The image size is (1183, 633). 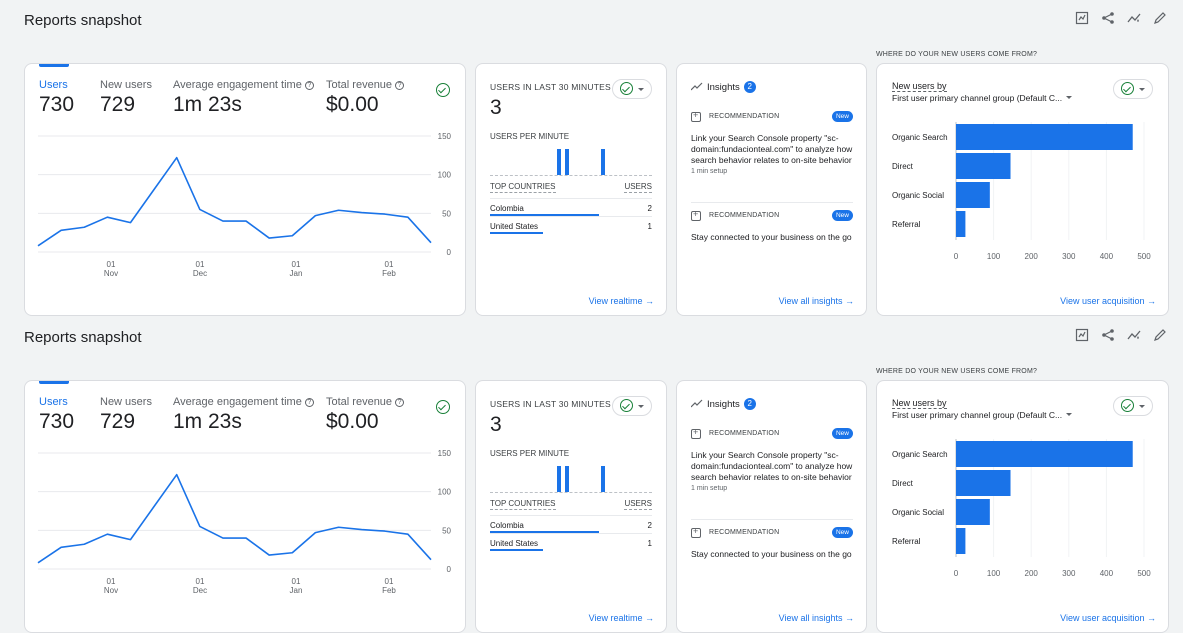 What do you see at coordinates (517, 550) in the screenshot?
I see `share-bar` at bounding box center [517, 550].